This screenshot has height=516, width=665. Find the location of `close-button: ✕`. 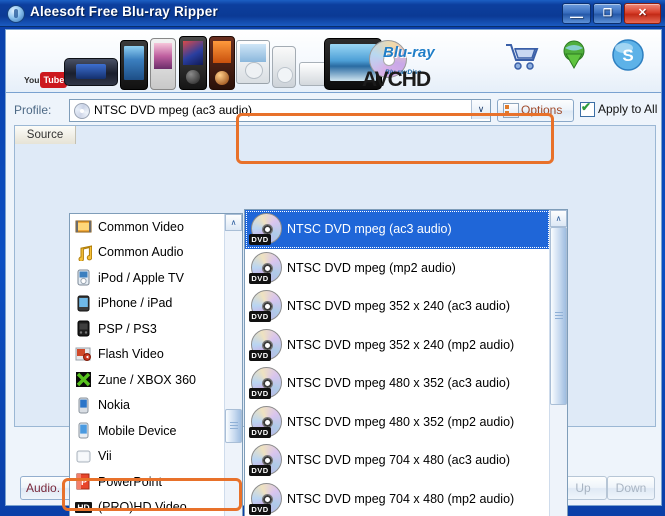

close-button: ✕ is located at coordinates (642, 13).